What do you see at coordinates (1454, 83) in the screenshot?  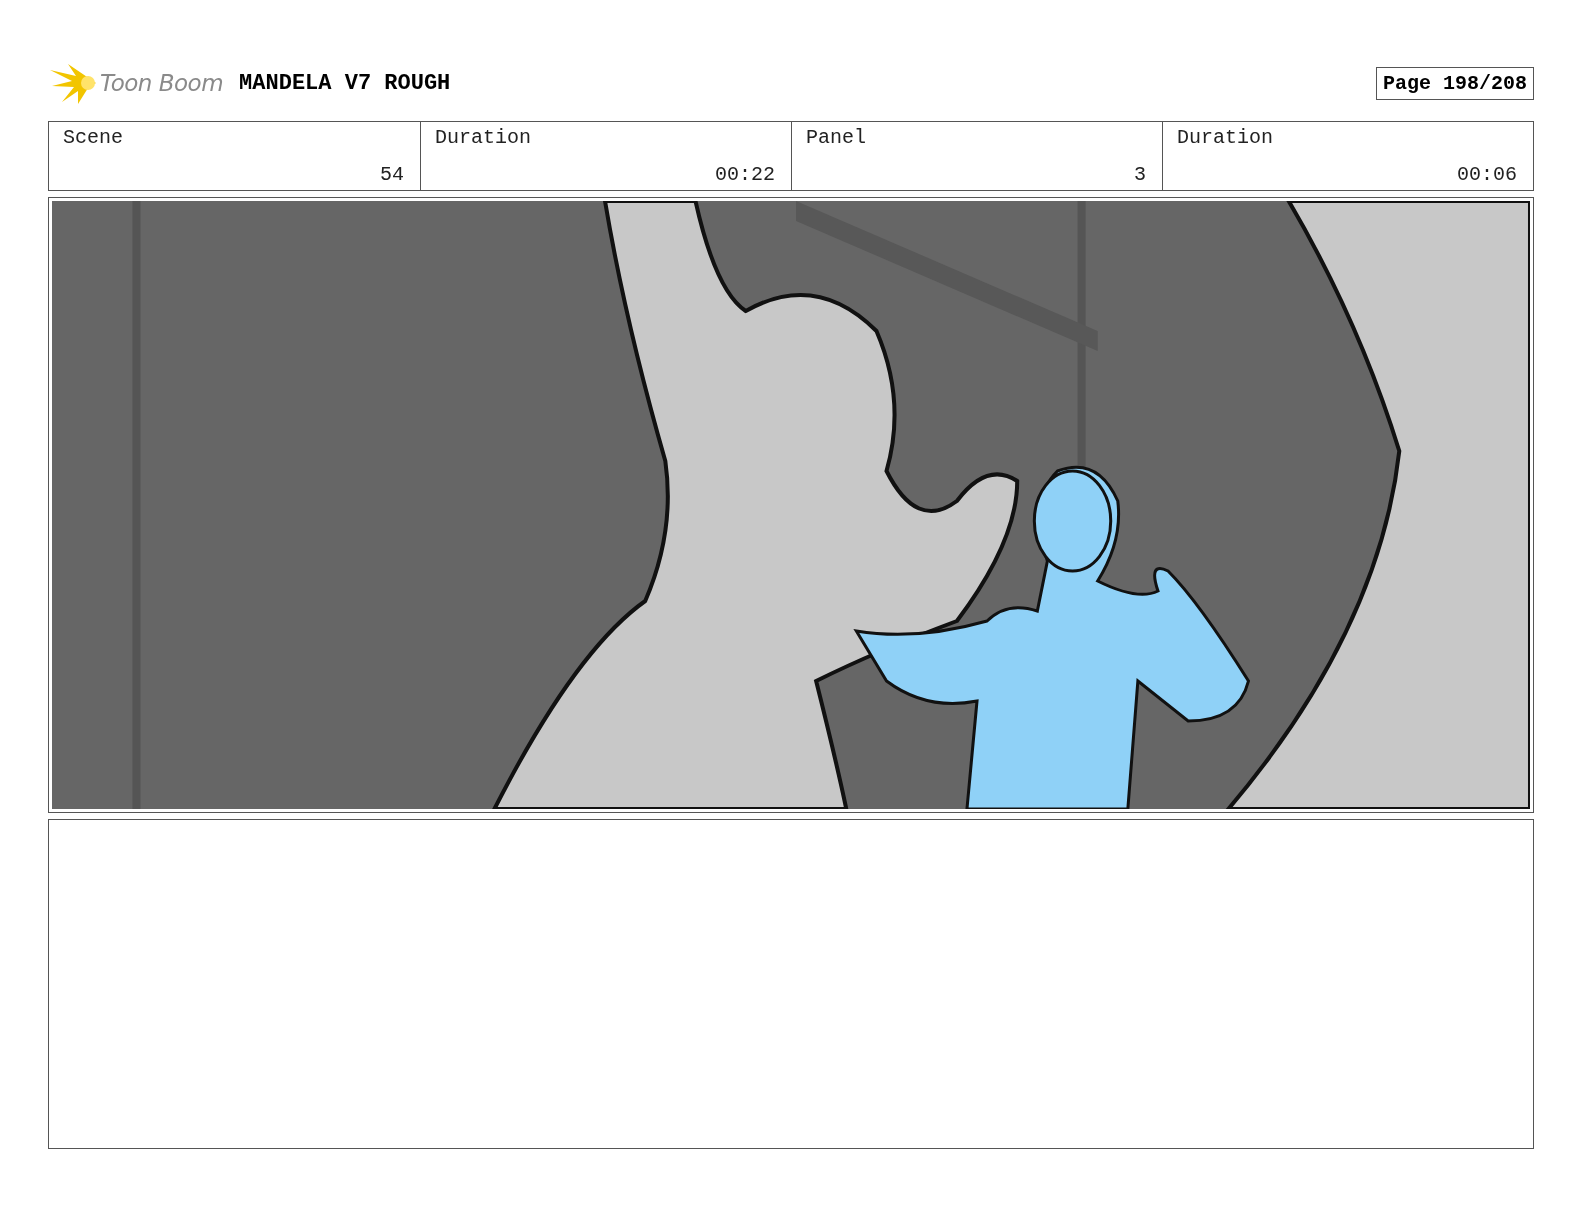 I see `page-number: Page 198/208` at bounding box center [1454, 83].